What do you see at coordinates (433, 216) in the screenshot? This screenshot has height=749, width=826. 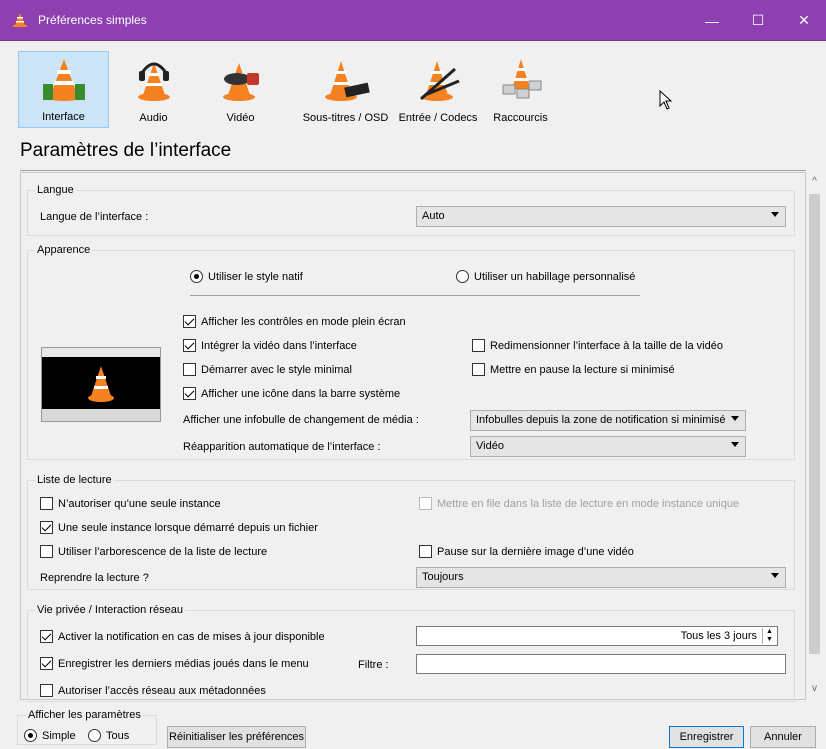 I see `select-value: Auto` at bounding box center [433, 216].